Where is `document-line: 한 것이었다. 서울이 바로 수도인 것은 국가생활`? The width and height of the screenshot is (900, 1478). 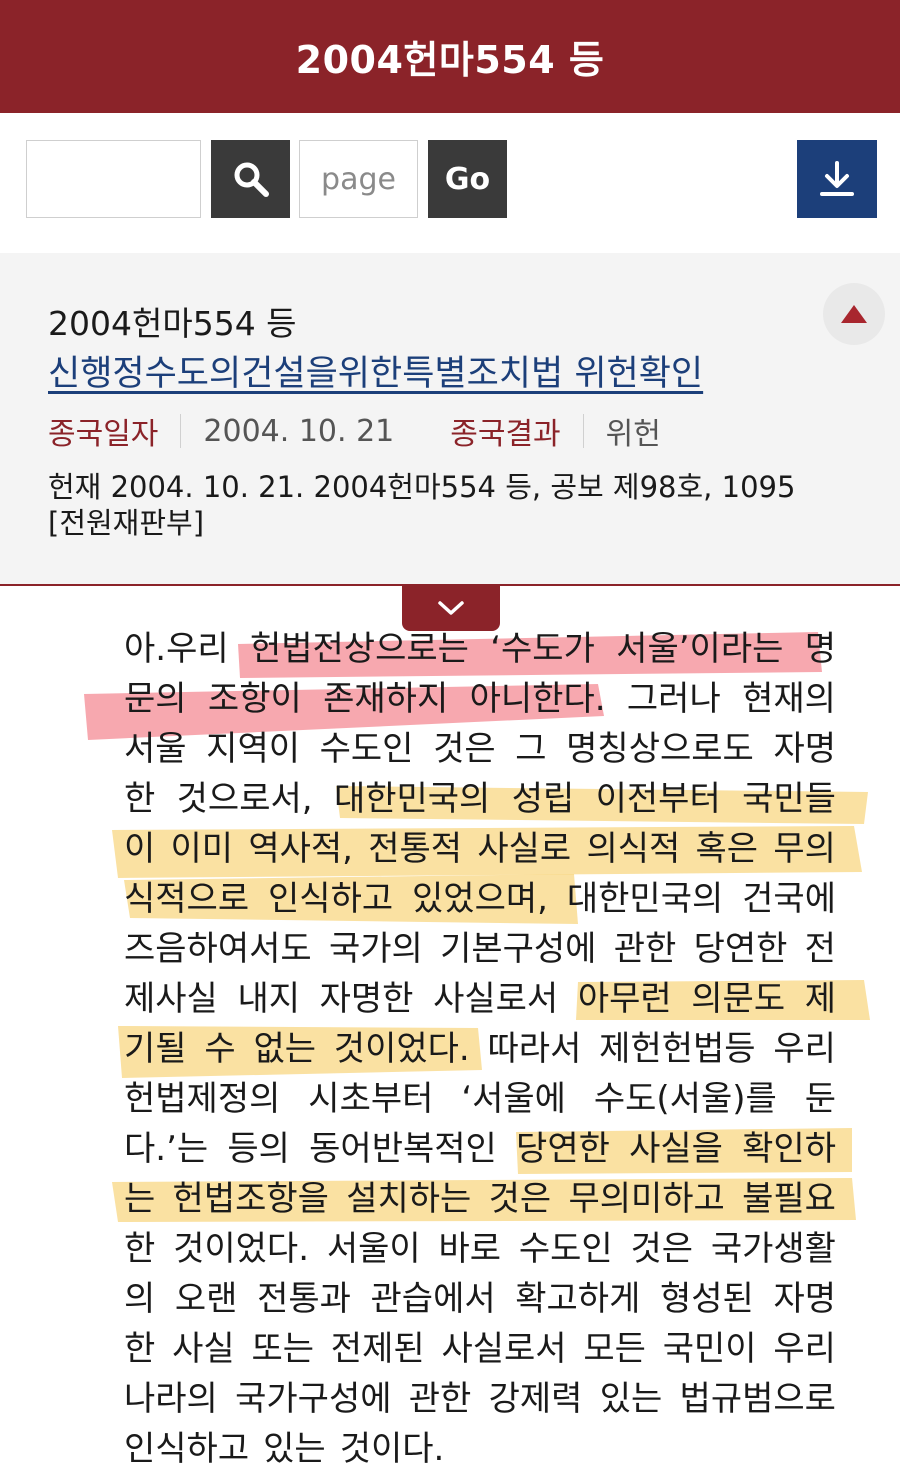 document-line: 한 것이었다. 서울이 바로 수도인 것은 국가생활 is located at coordinates (480, 1249).